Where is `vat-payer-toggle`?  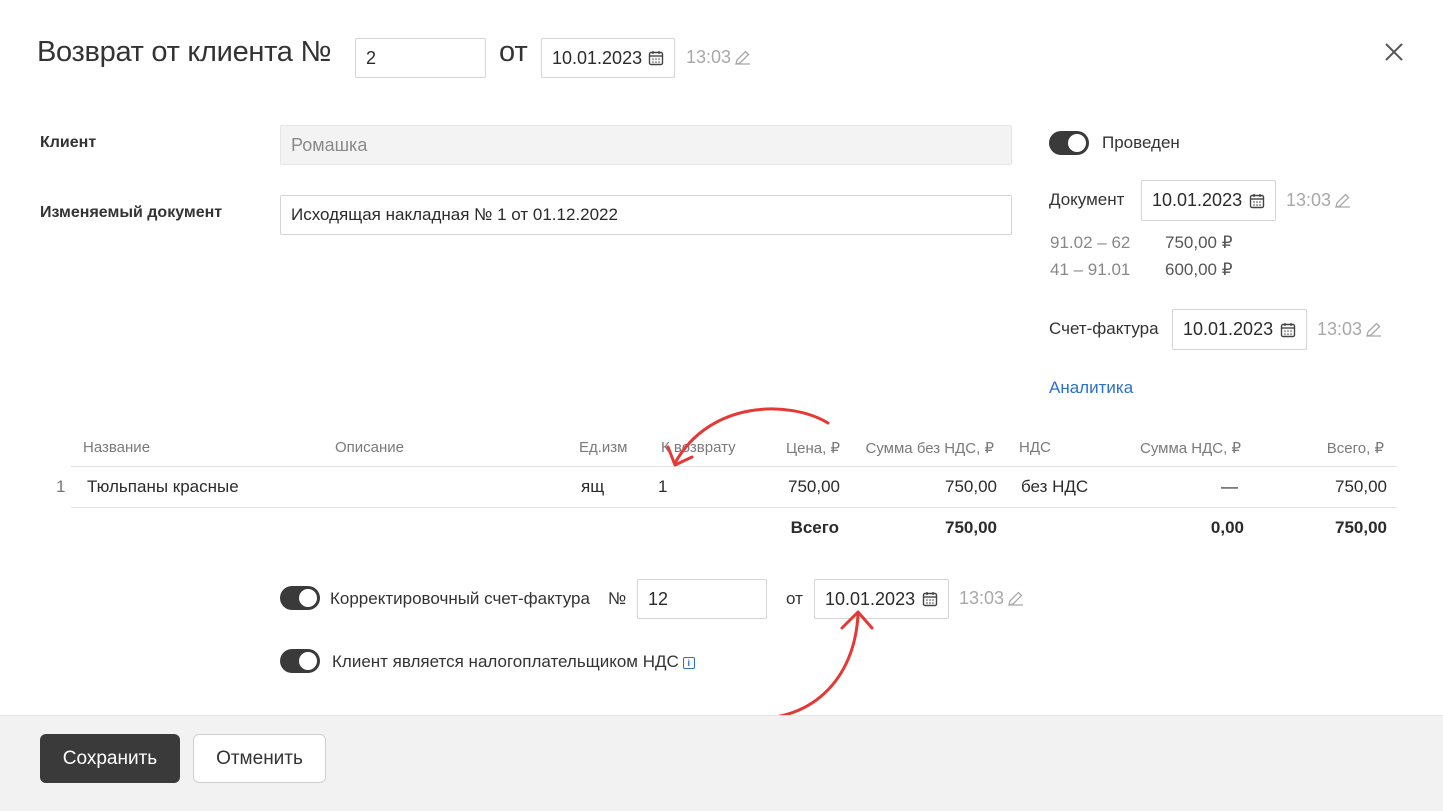 vat-payer-toggle is located at coordinates (300, 661).